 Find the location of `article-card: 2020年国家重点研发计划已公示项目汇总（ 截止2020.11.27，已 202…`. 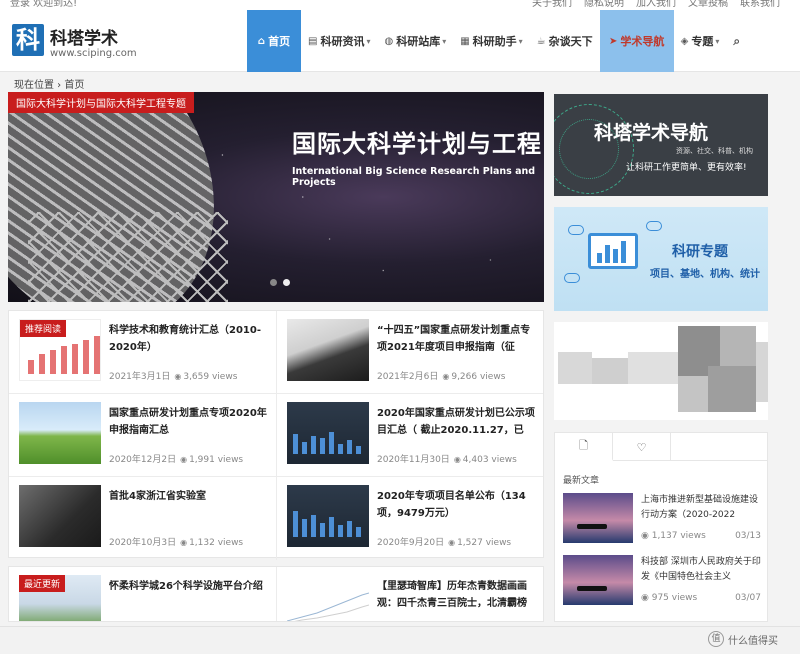

article-card: 2020年国家重点研发计划已公示项目汇总（ 截止2020.11.27，已 202… is located at coordinates (409, 435).